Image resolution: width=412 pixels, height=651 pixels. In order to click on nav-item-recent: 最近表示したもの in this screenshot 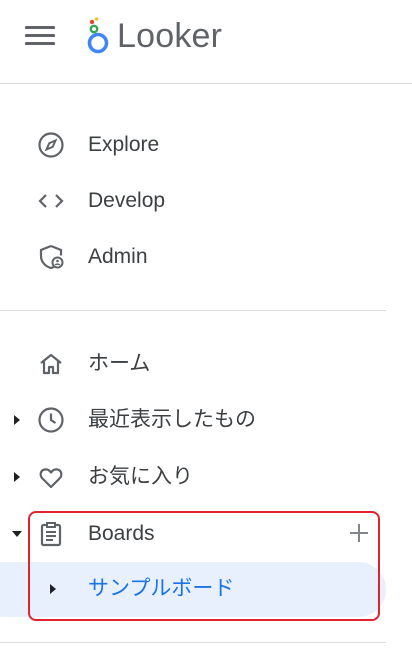, I will do `click(195, 420)`.